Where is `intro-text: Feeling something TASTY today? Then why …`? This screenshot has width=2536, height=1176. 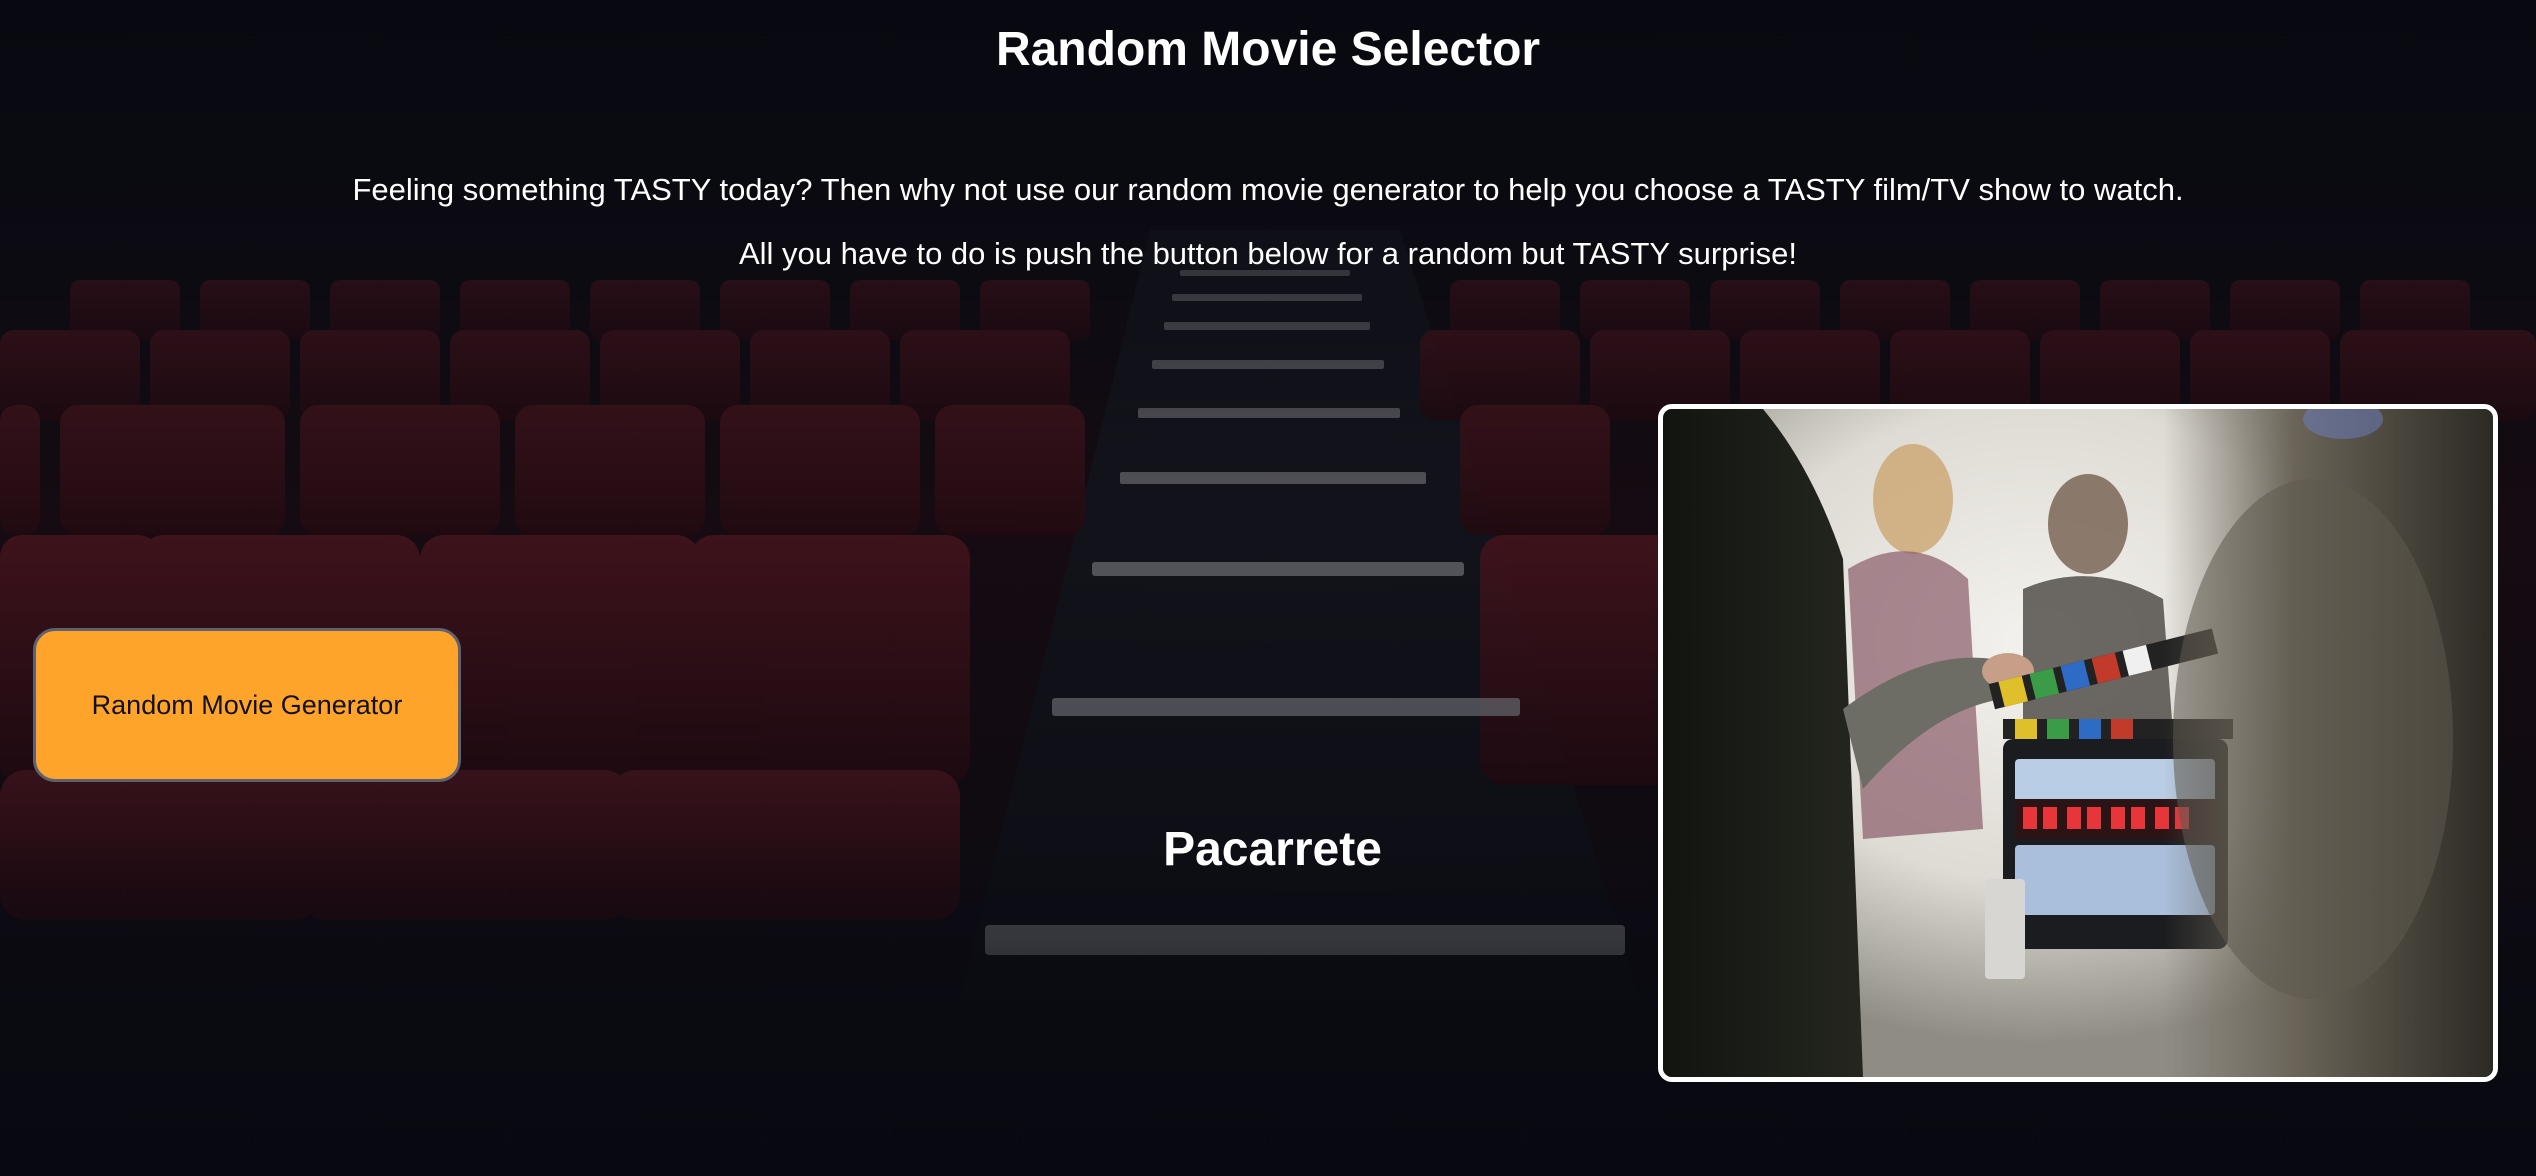
intro-text: Feeling something TASTY today? Then why … is located at coordinates (1268, 189).